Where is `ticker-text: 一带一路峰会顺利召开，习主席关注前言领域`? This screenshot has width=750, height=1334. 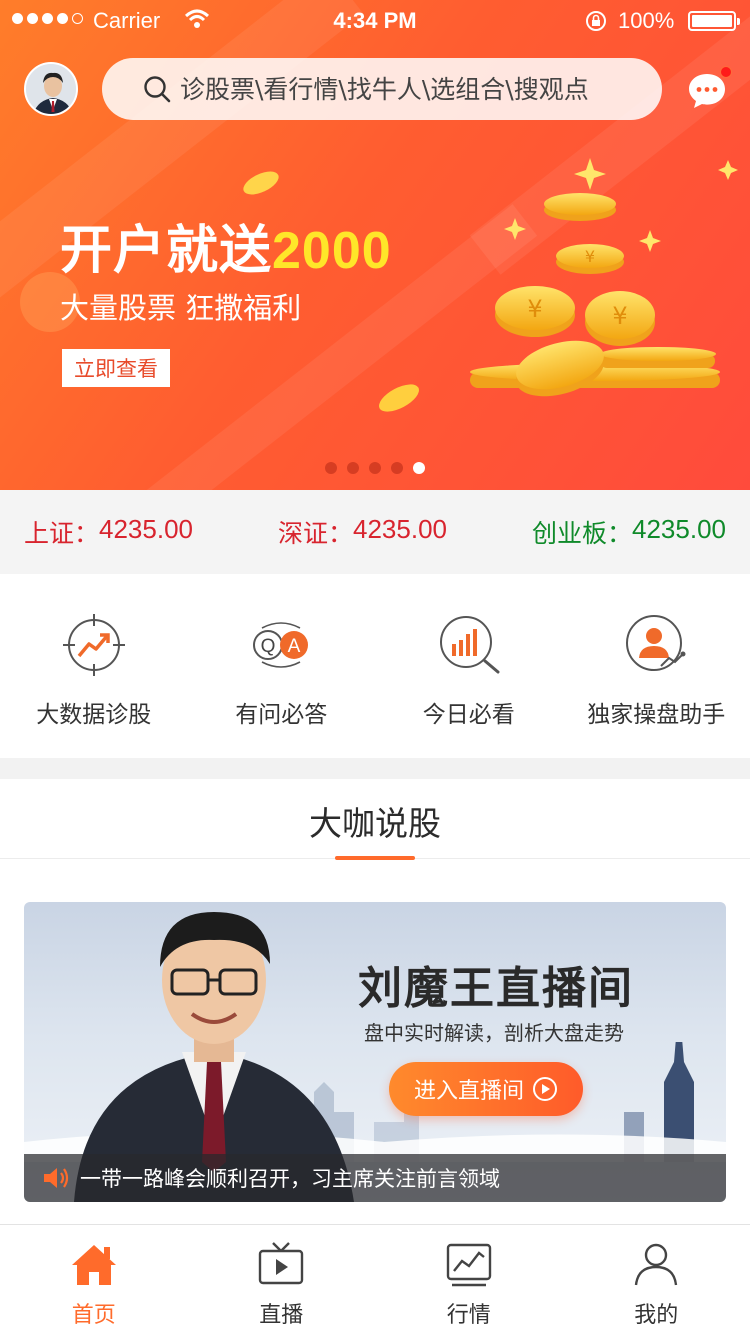
ticker-text: 一带一路峰会顺利召开，习主席关注前言领域 is located at coordinates (290, 1179).